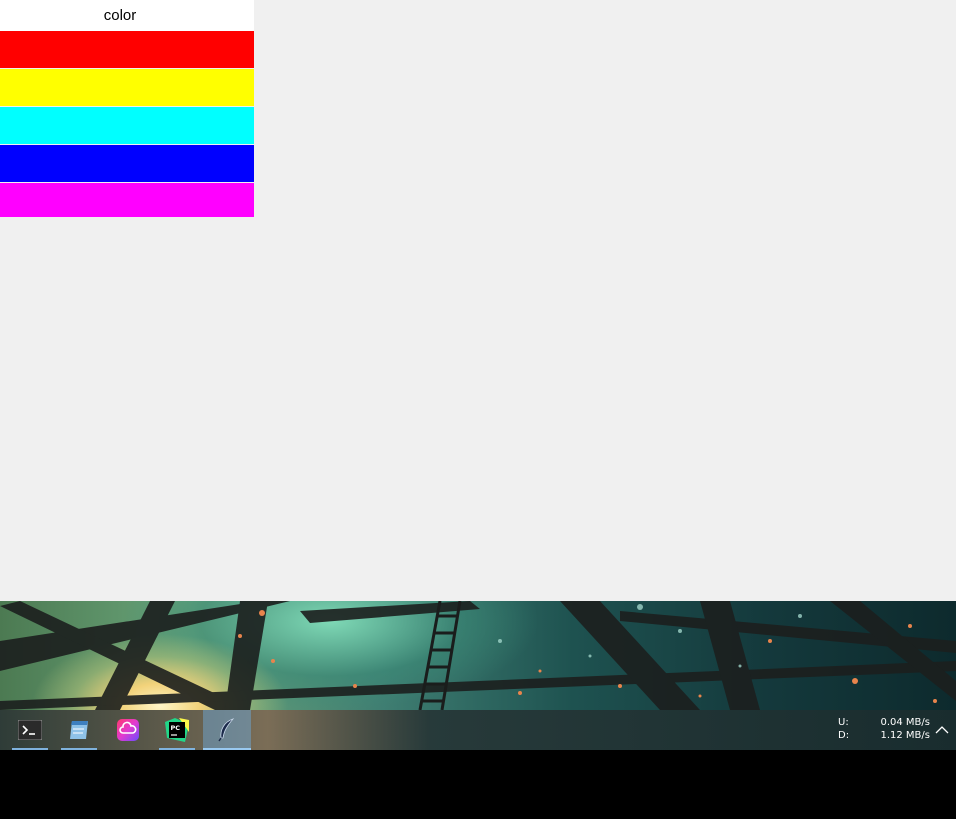 The width and height of the screenshot is (956, 819). I want to click on feather-icon, so click(226, 730).